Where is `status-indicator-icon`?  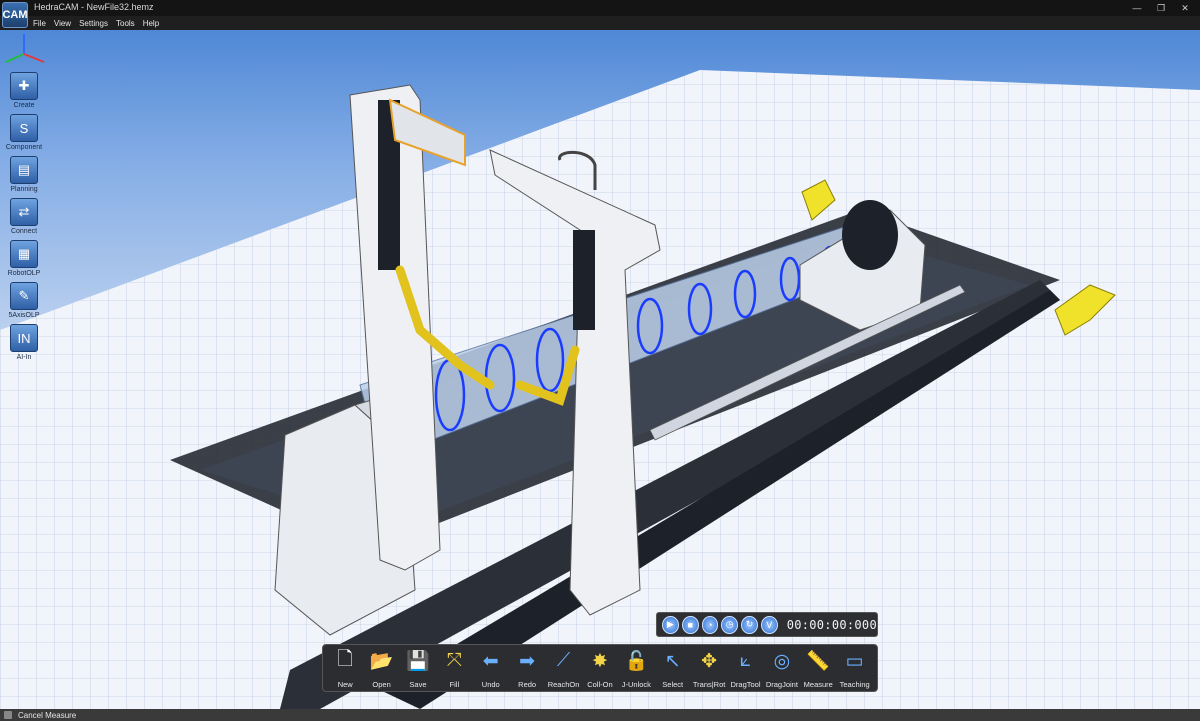 status-indicator-icon is located at coordinates (8, 715).